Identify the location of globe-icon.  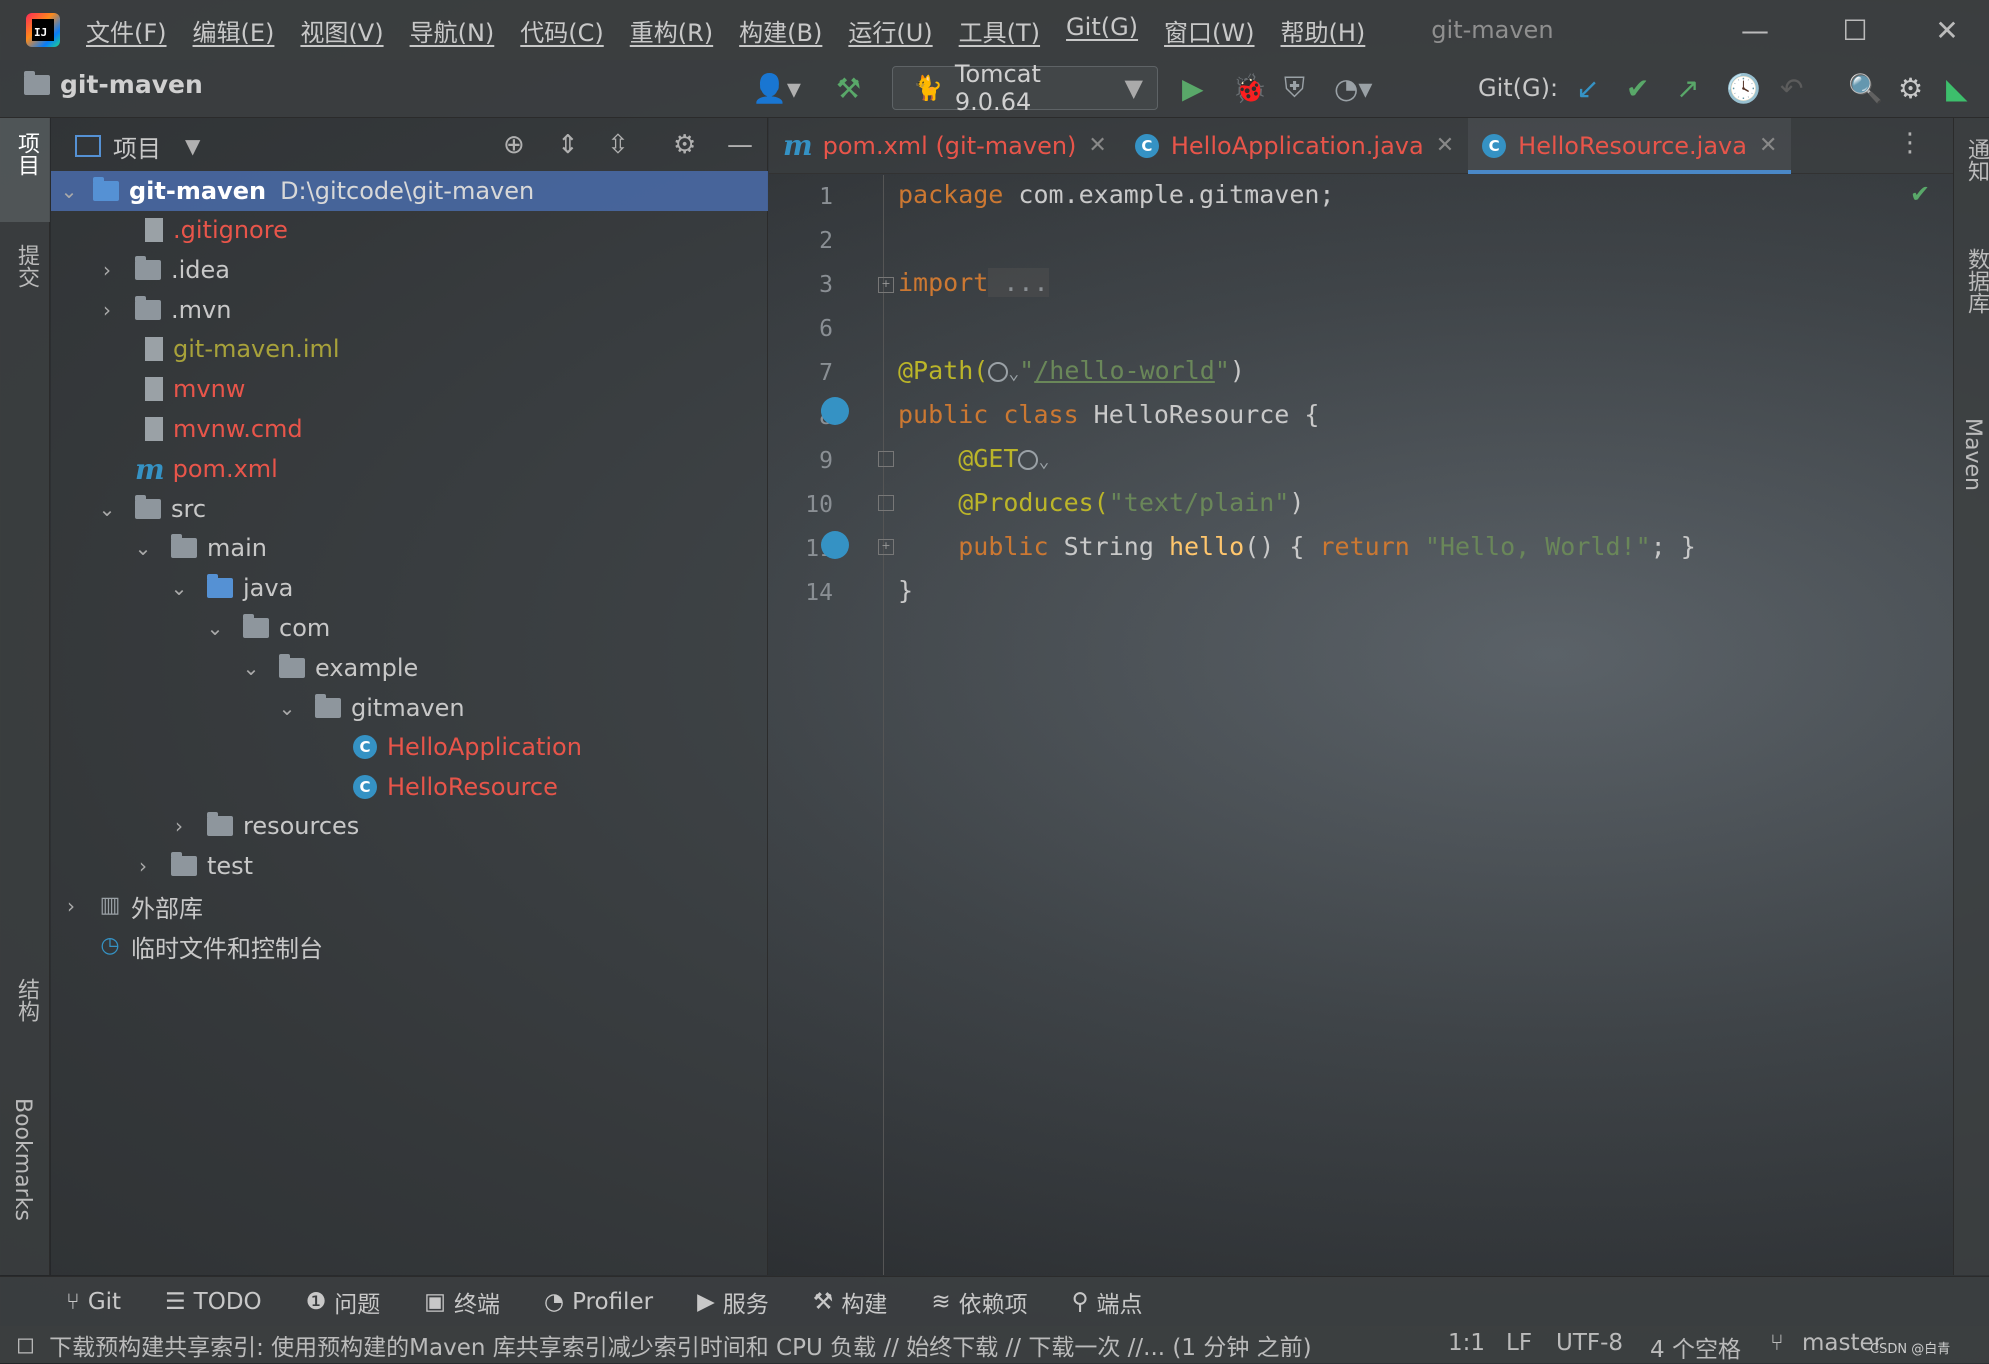
(1028, 460).